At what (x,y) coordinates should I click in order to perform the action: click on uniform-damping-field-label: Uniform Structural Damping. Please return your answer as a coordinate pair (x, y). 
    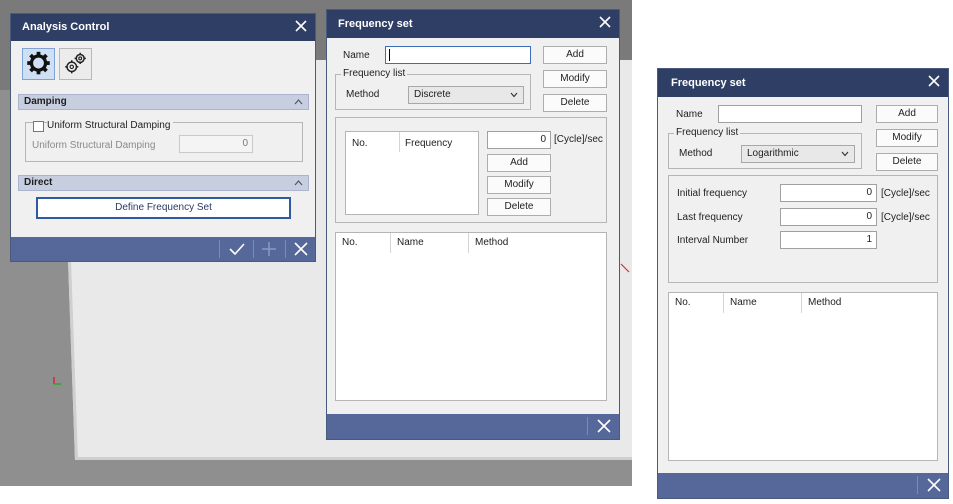
    Looking at the image, I should click on (94, 145).